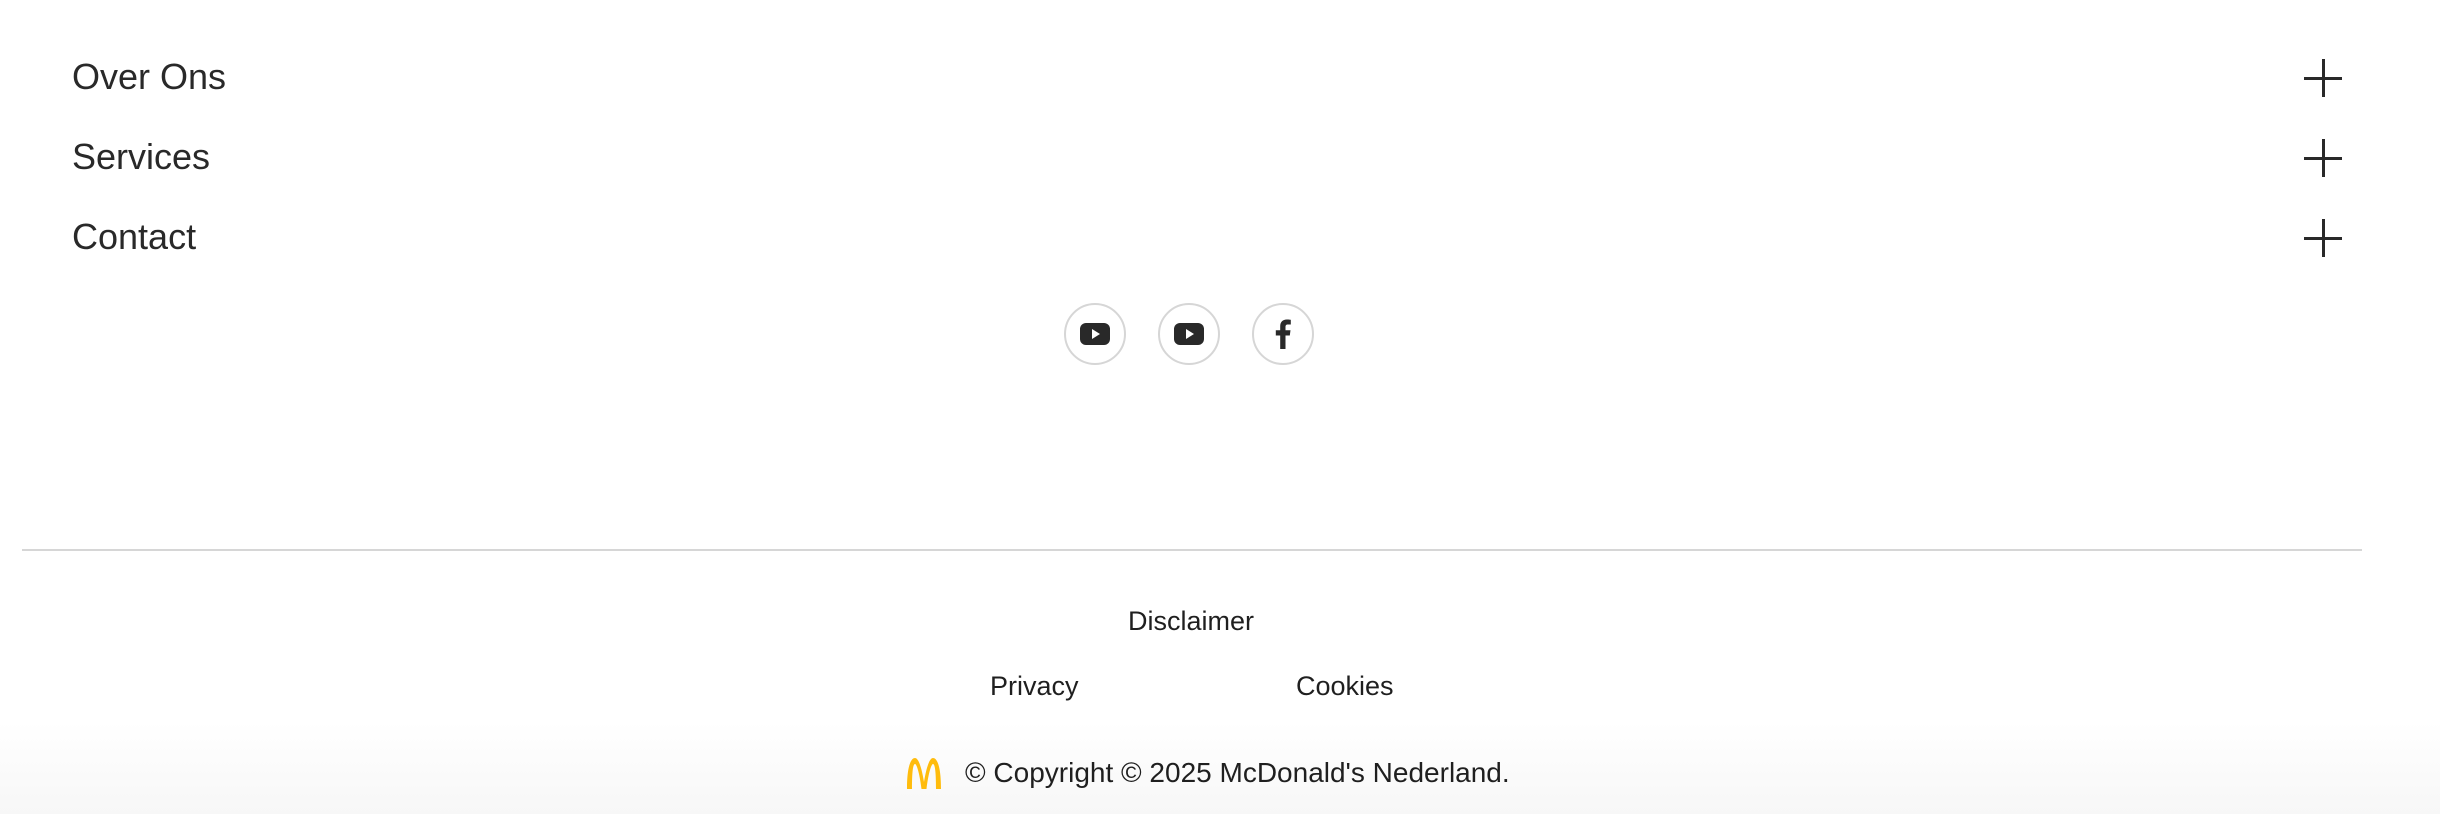  Describe the element at coordinates (1192, 550) in the screenshot. I see `footer-divider` at that location.